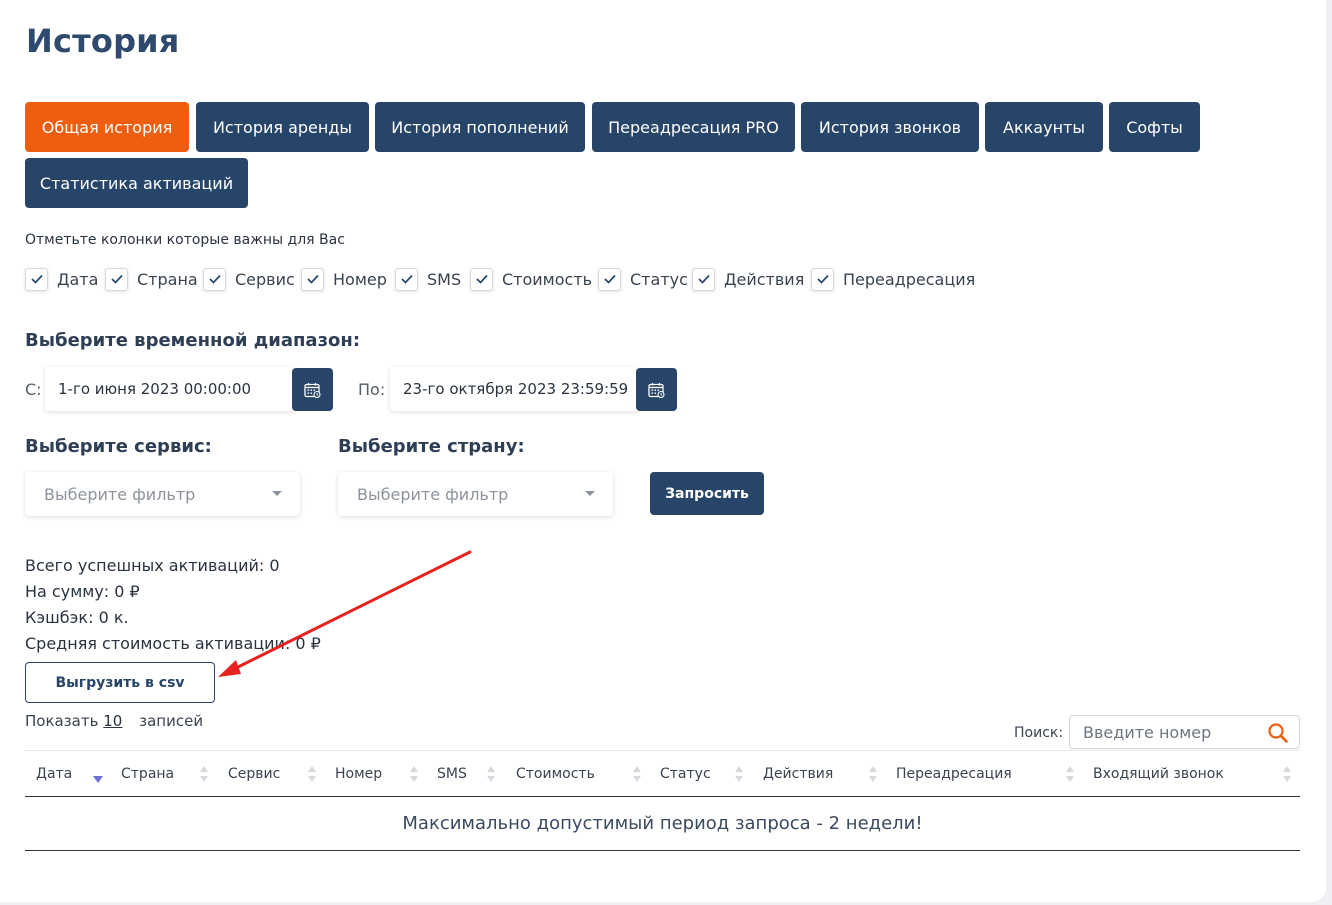  I want to click on toggle-cost: Стоимость, so click(531, 279).